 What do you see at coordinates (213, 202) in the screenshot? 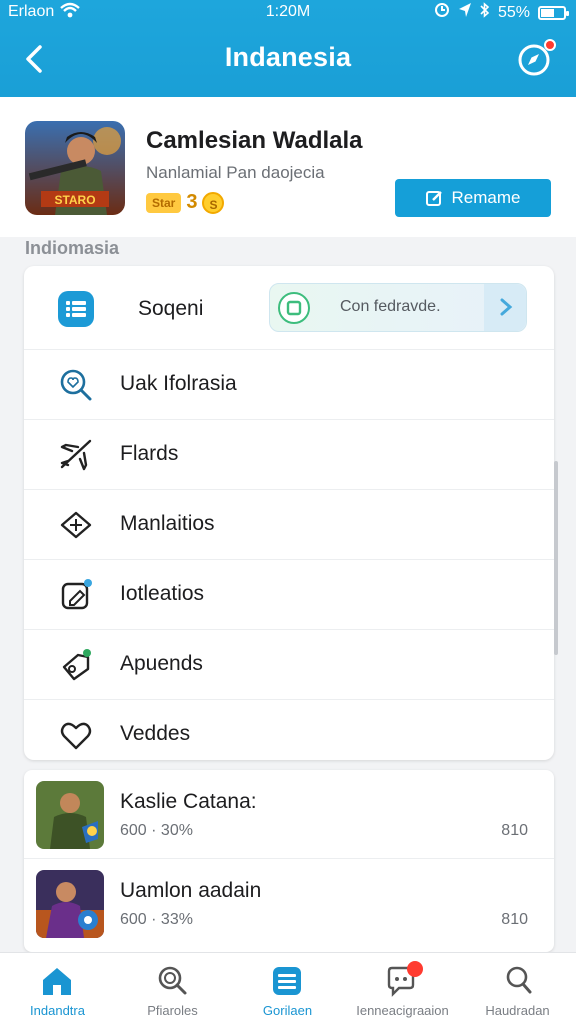
I see `coin-icon: S` at bounding box center [213, 202].